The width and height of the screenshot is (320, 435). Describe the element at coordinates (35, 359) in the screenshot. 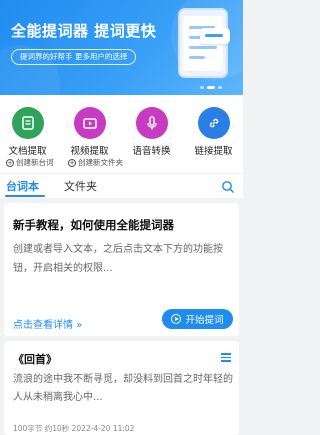

I see `script-title: 《回首》` at that location.